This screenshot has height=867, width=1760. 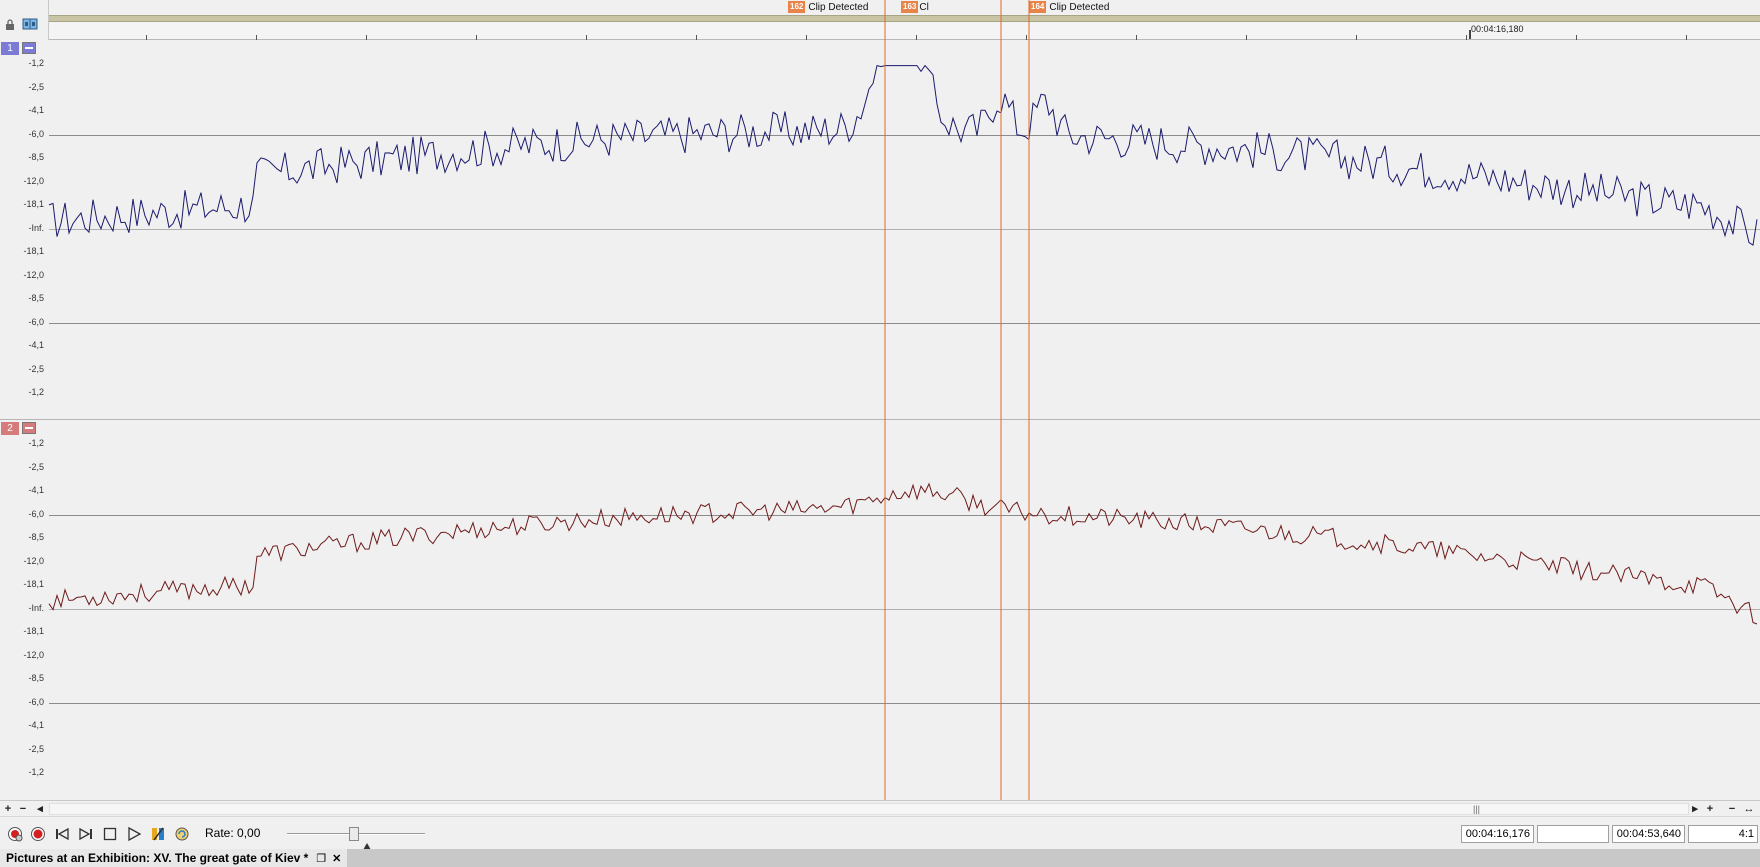 What do you see at coordinates (869, 809) in the screenshot?
I see `scroll-track` at bounding box center [869, 809].